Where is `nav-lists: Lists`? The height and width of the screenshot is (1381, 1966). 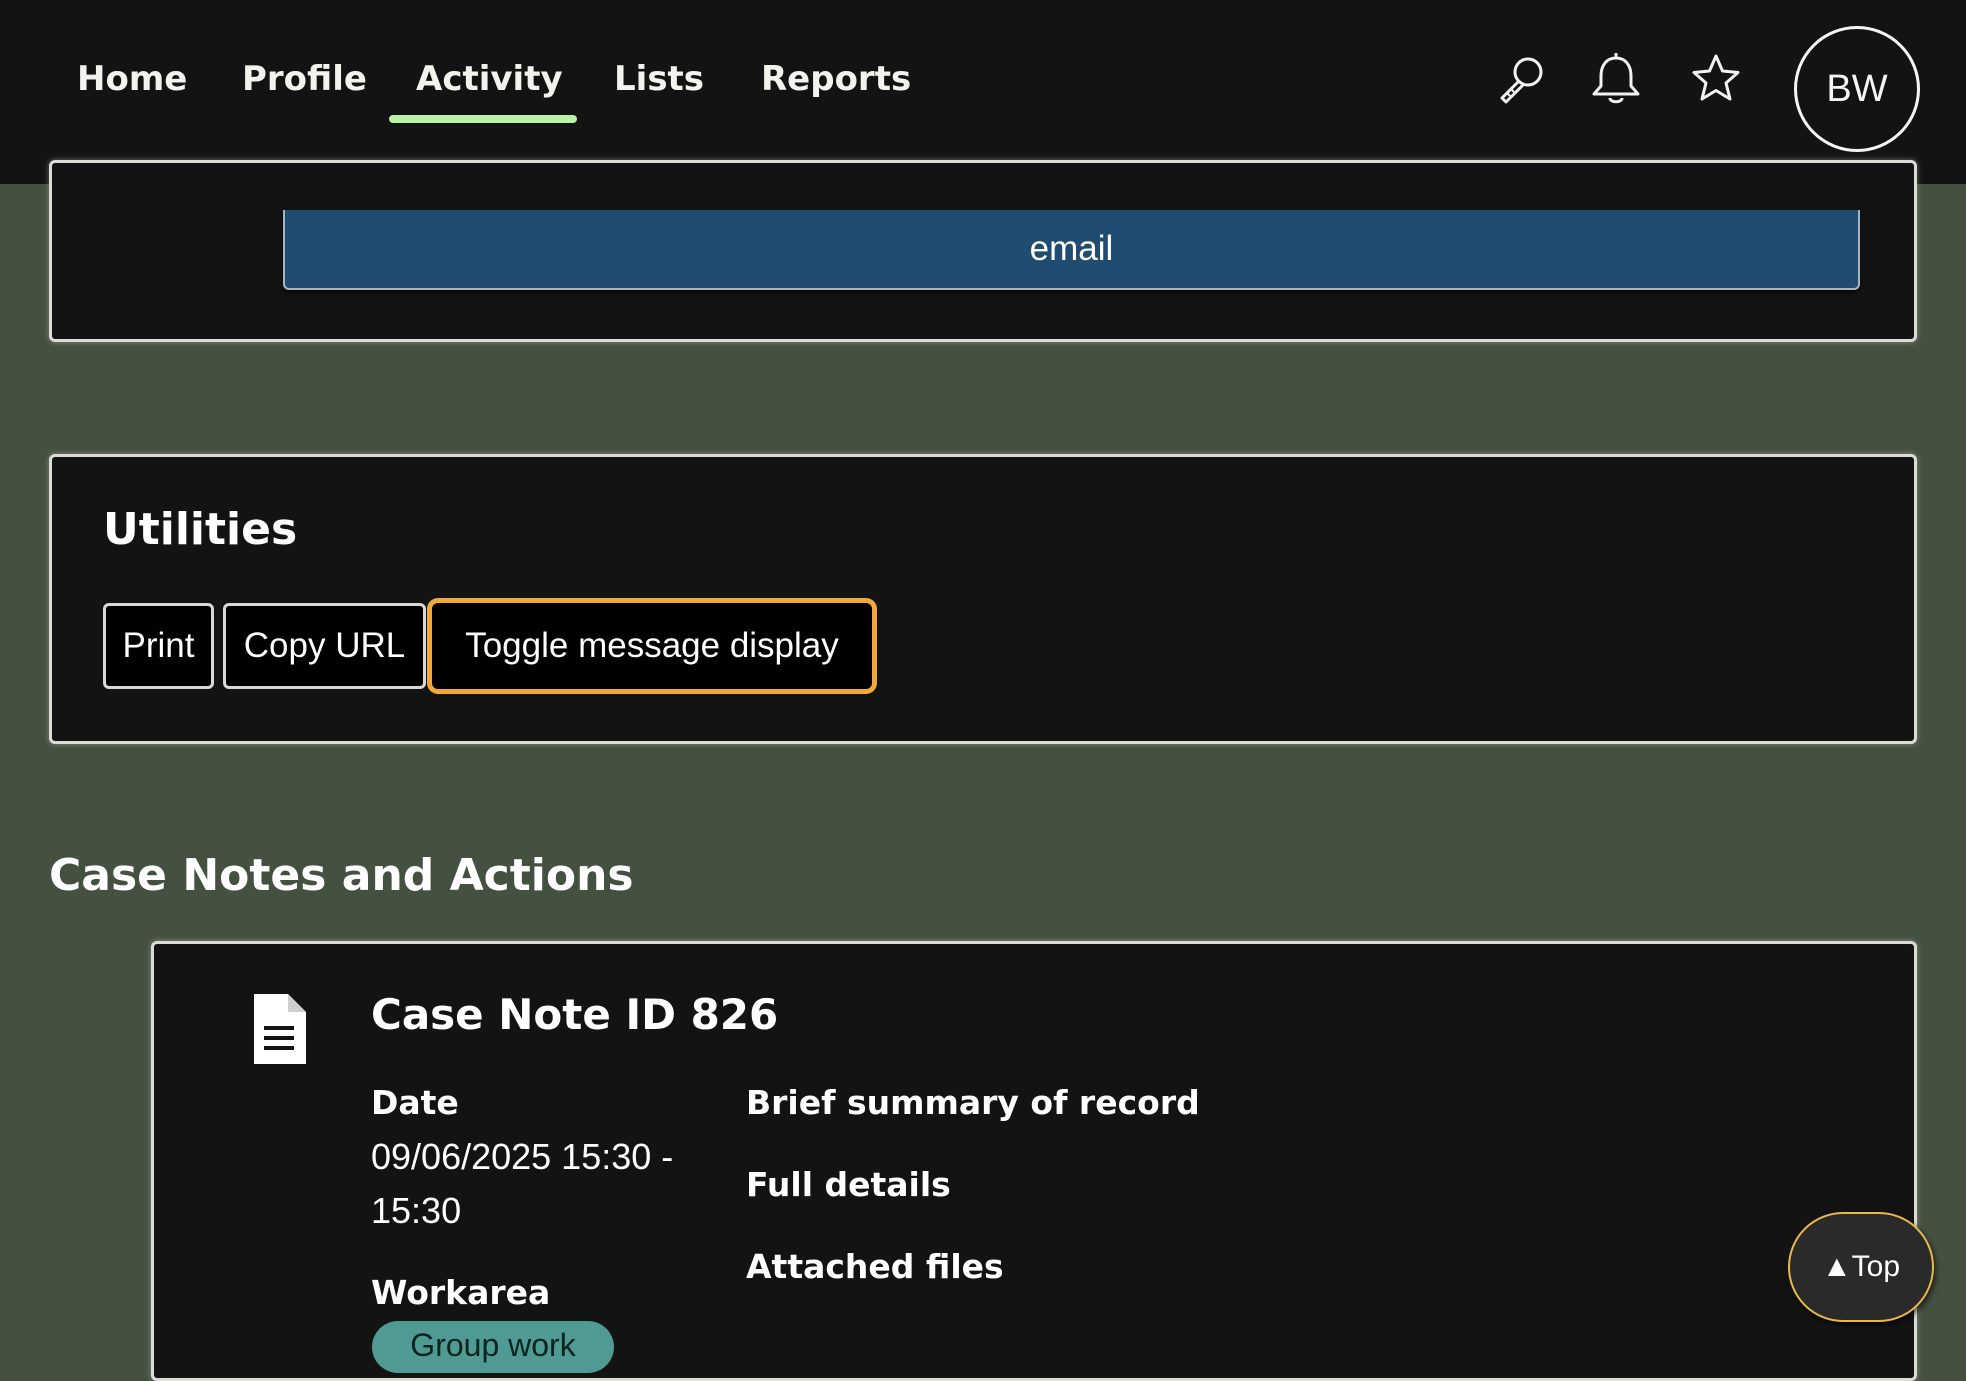 nav-lists: Lists is located at coordinates (659, 79).